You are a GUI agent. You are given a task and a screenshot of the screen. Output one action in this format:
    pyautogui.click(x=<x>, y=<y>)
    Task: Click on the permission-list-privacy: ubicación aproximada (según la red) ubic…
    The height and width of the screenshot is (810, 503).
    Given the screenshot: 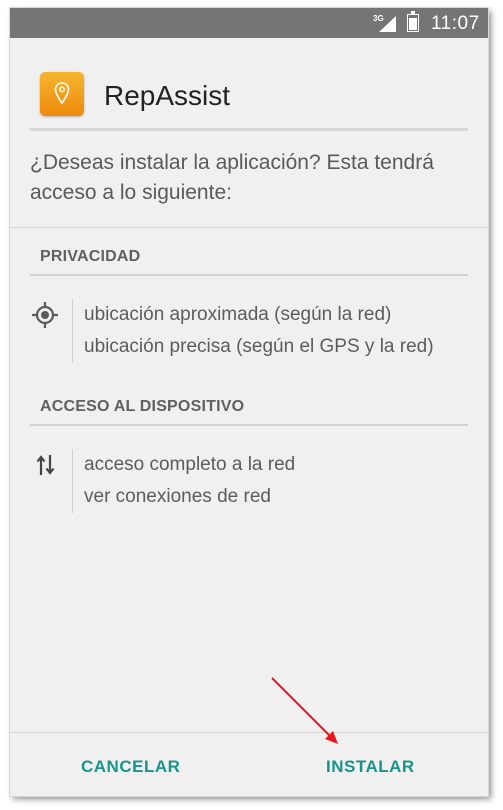 What is the action you would take?
    pyautogui.click(x=259, y=331)
    